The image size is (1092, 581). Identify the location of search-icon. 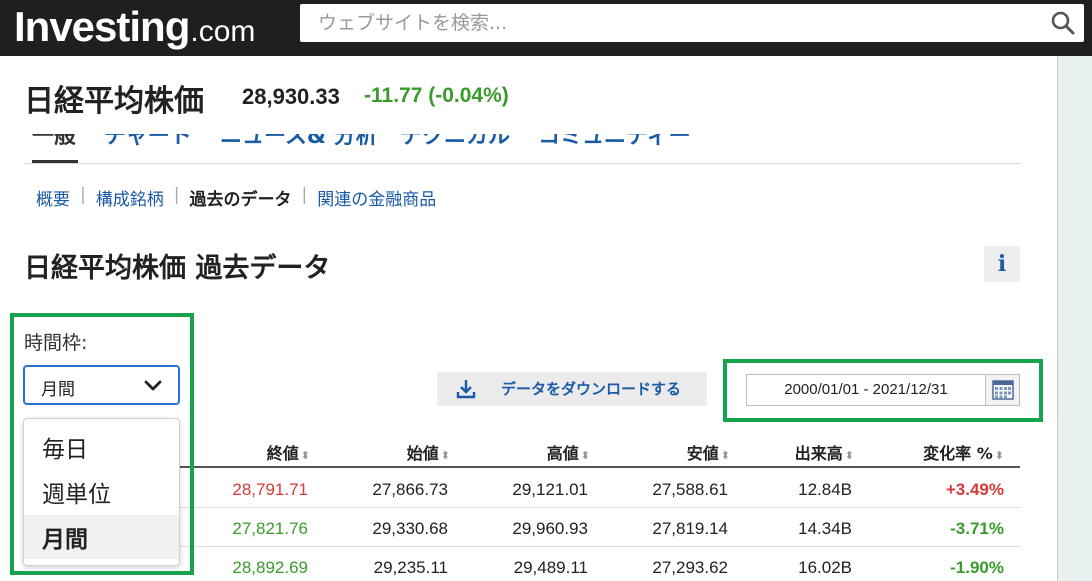
(1063, 23).